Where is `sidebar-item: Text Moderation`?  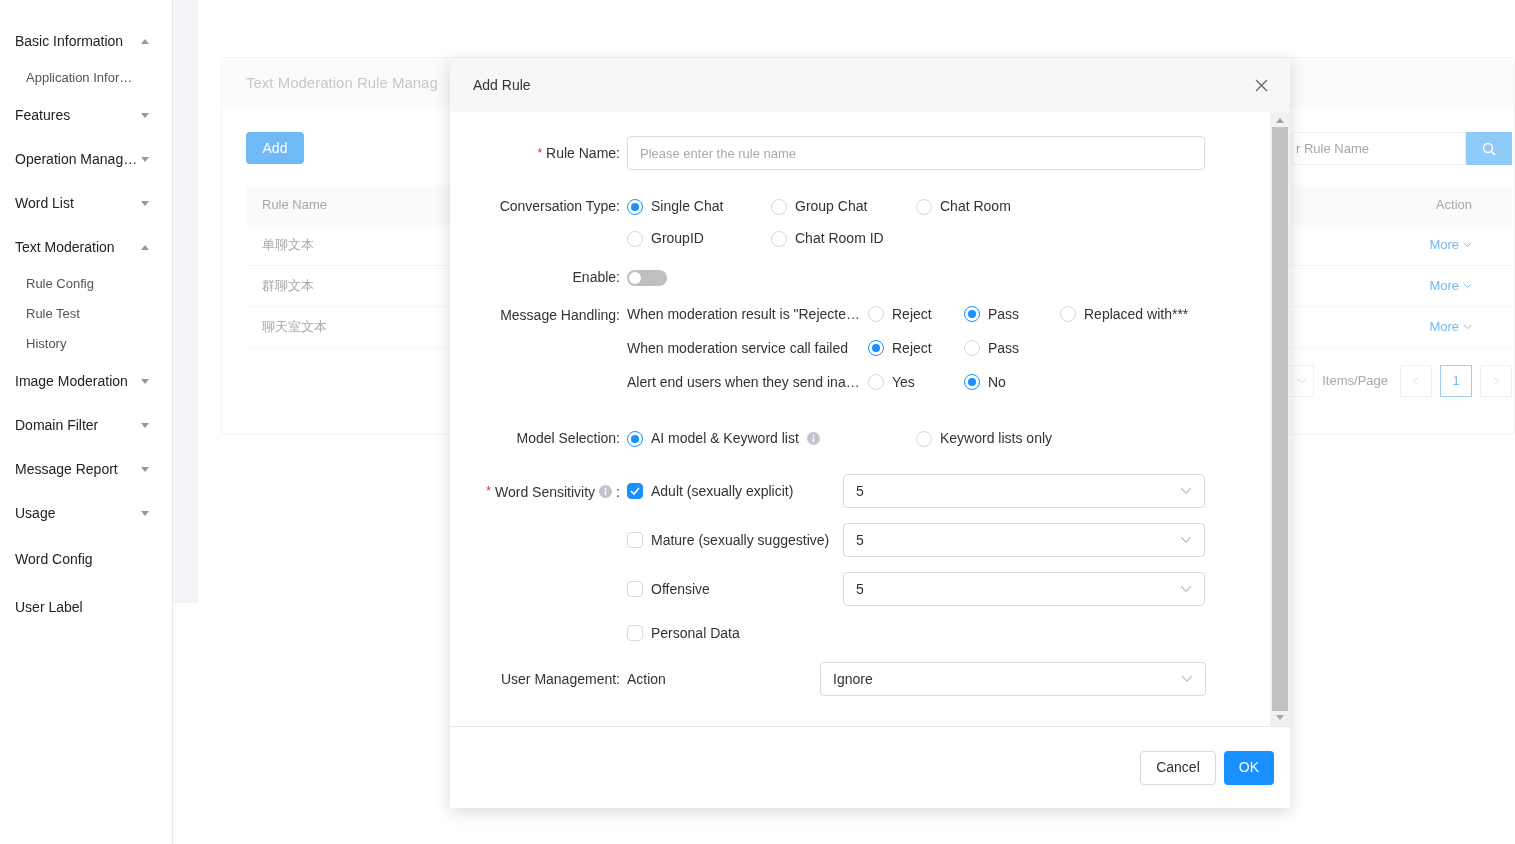
sidebar-item: Text Moderation is located at coordinates (86, 247).